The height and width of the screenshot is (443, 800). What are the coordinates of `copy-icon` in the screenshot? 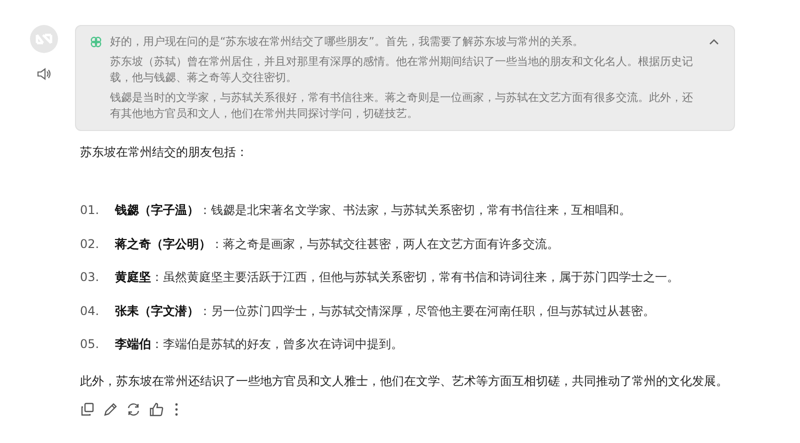 It's located at (87, 409).